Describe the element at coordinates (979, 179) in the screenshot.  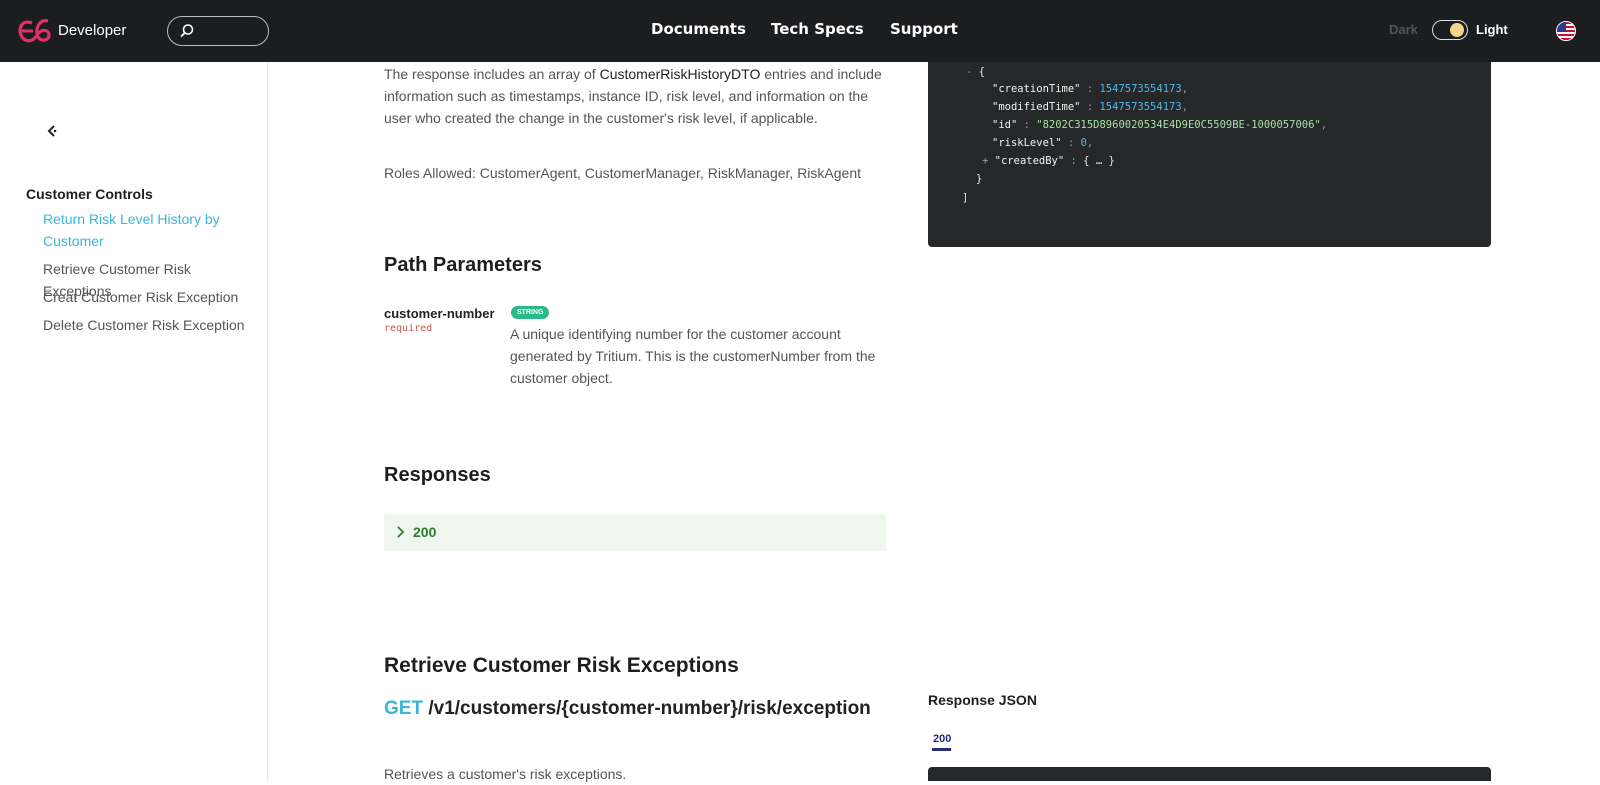
I see `json-line-close-brace: }` at that location.